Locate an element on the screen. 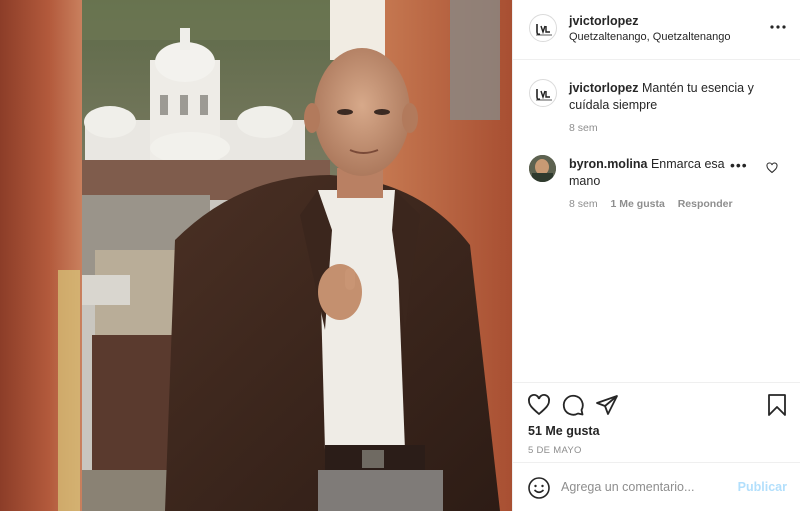 The height and width of the screenshot is (511, 800). author-username: jvictorlopez is located at coordinates (603, 21).